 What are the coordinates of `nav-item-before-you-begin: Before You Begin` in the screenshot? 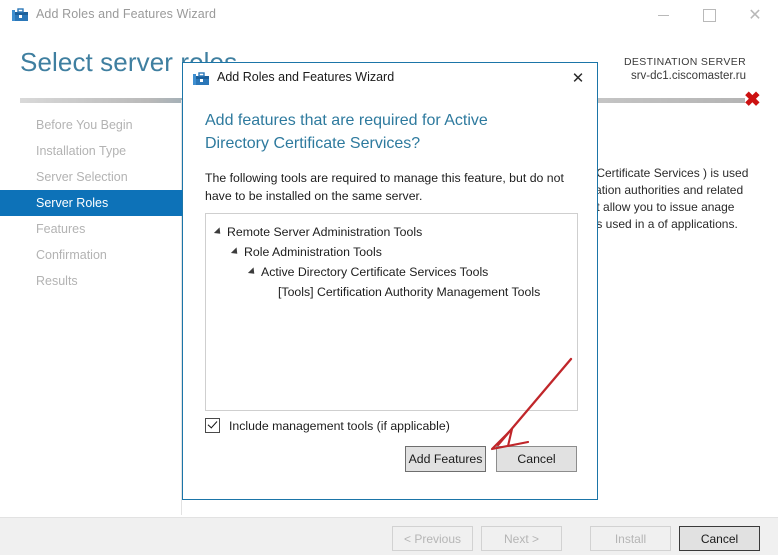 It's located at (91, 125).